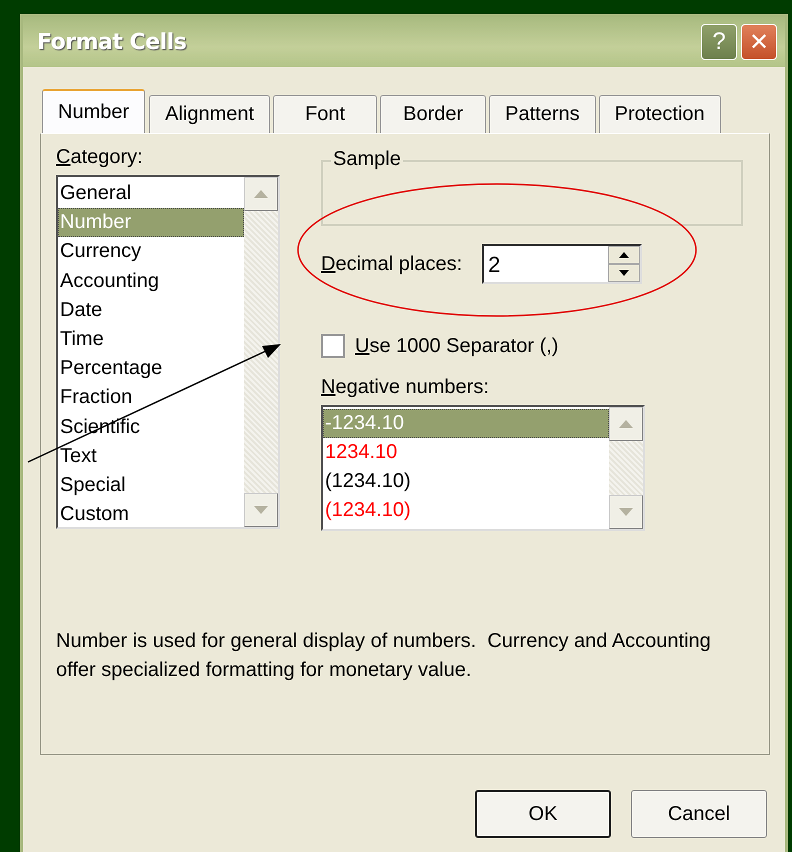  I want to click on window-title: Format Cells, so click(111, 42).